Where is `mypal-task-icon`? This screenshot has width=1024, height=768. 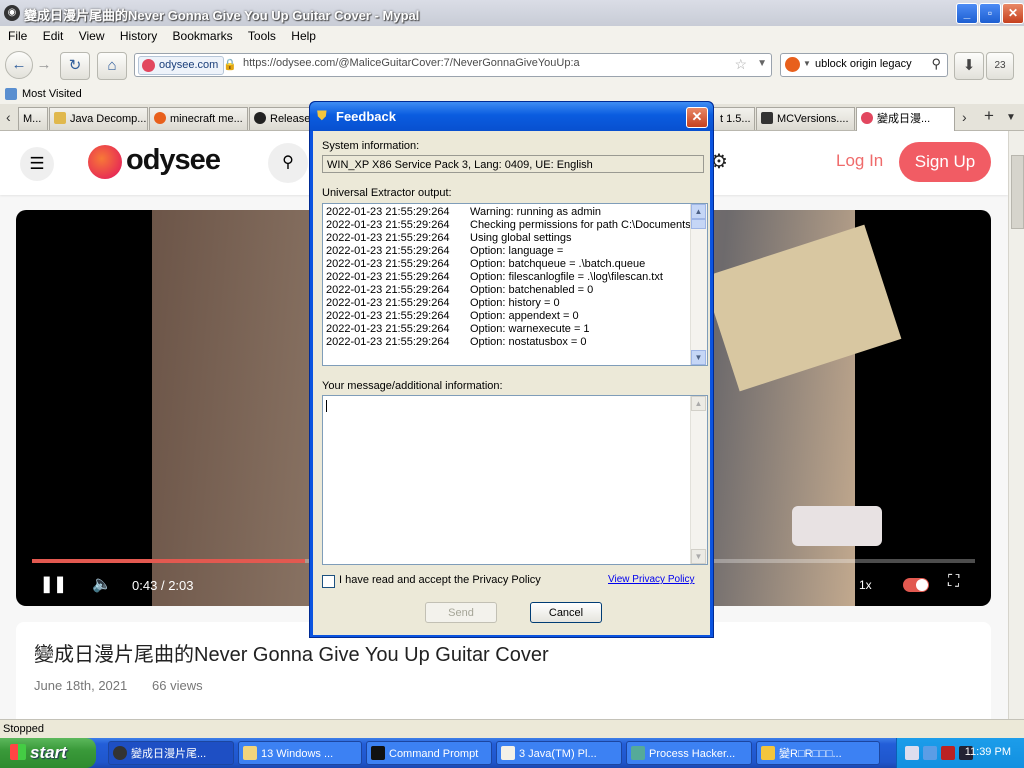 mypal-task-icon is located at coordinates (120, 753).